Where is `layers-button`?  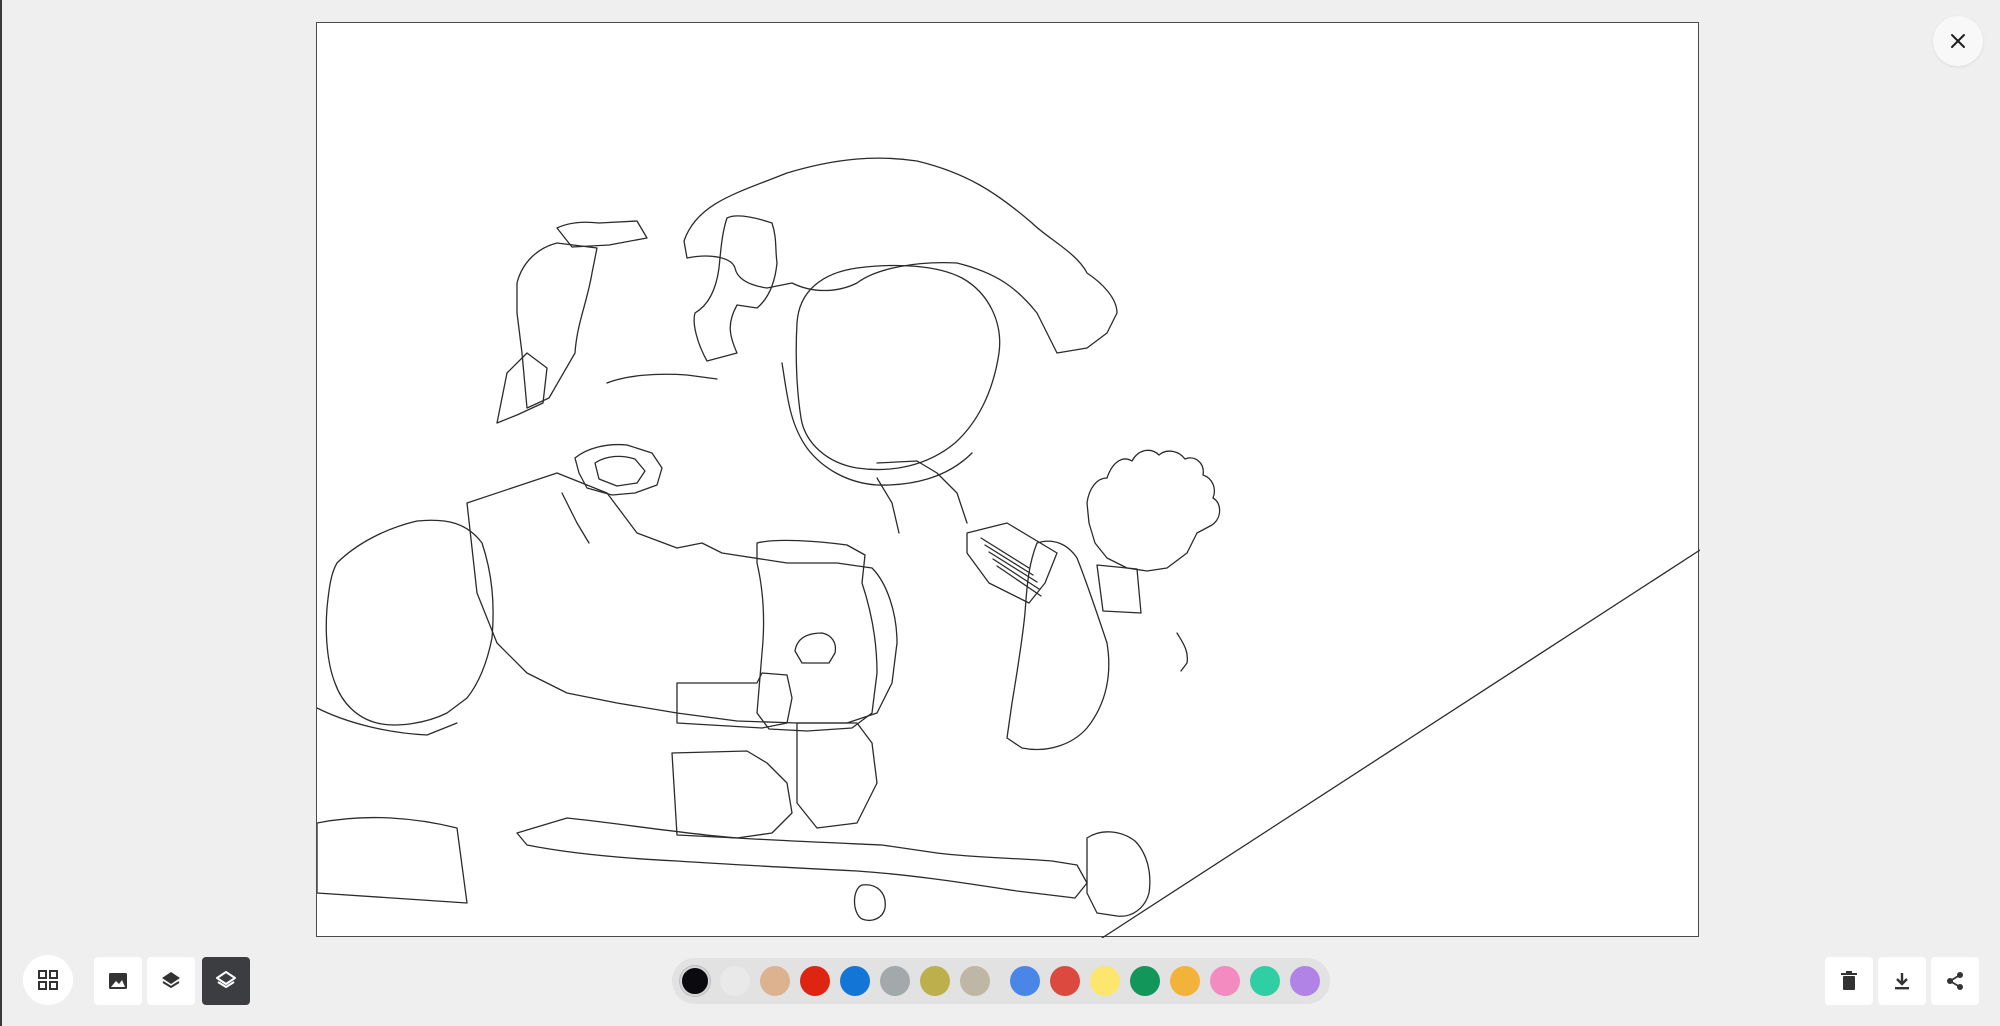
layers-button is located at coordinates (171, 981).